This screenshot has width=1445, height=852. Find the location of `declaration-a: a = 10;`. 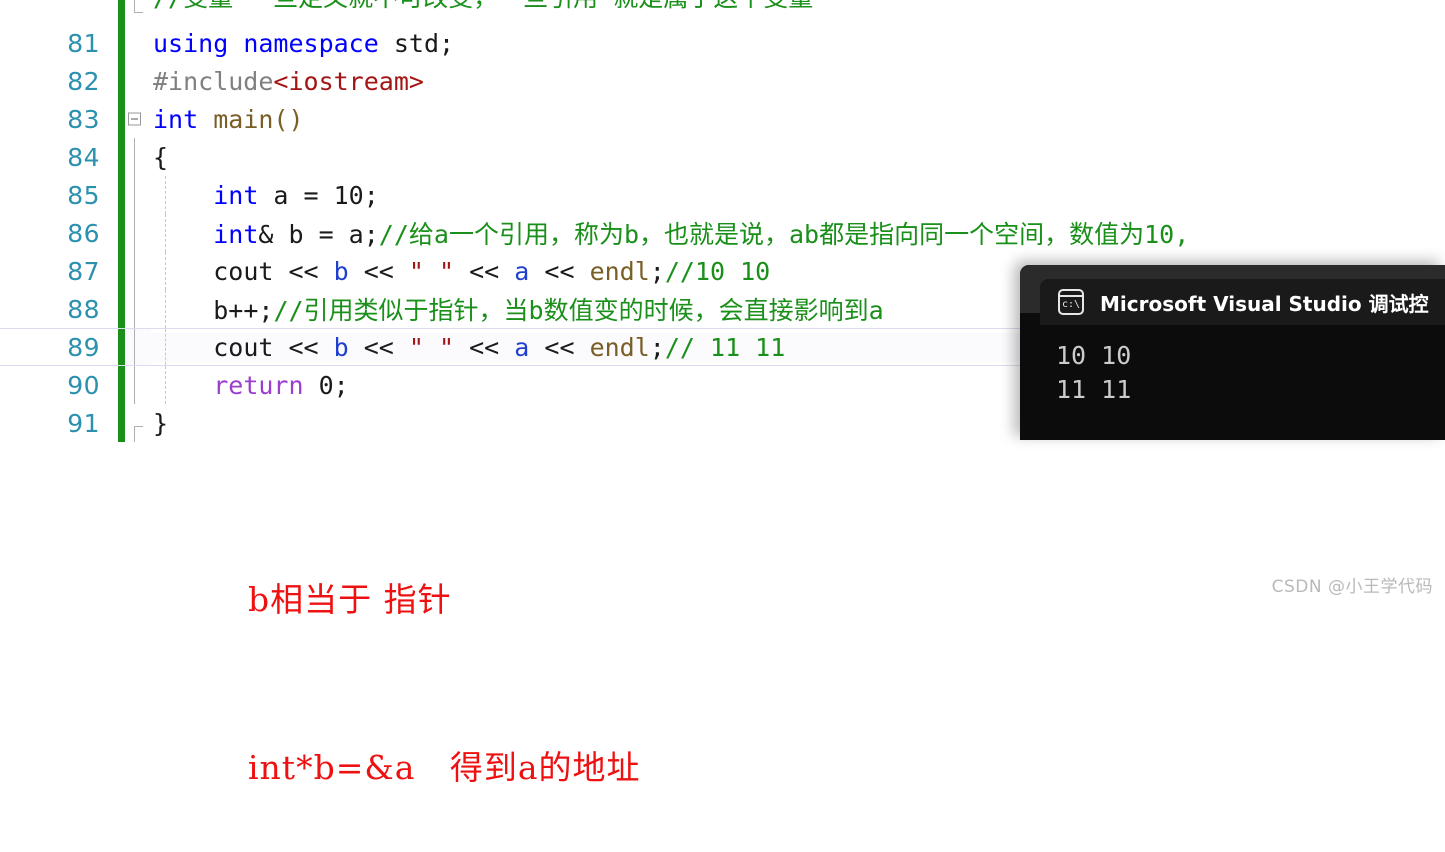

declaration-a: a = 10; is located at coordinates (318, 195).